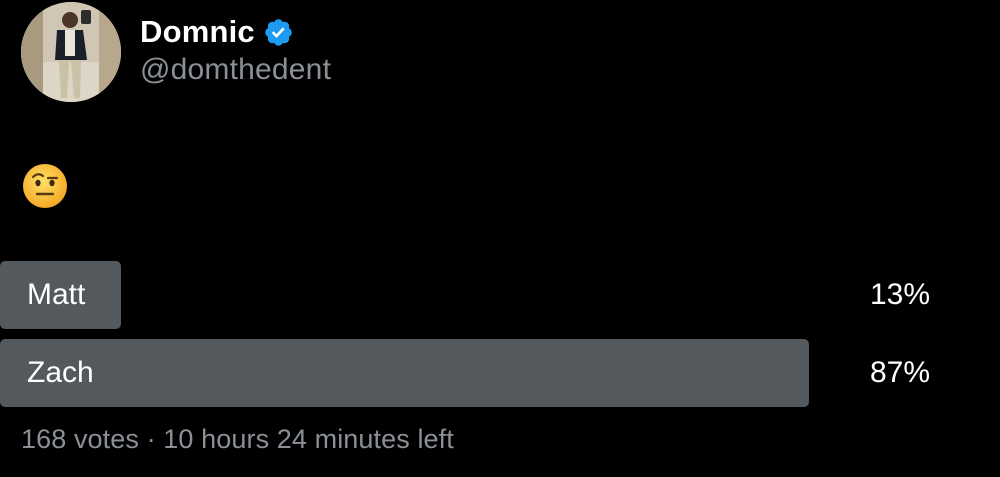 This screenshot has width=1000, height=477. Describe the element at coordinates (197, 32) in the screenshot. I see `display-name: Domnic` at that location.